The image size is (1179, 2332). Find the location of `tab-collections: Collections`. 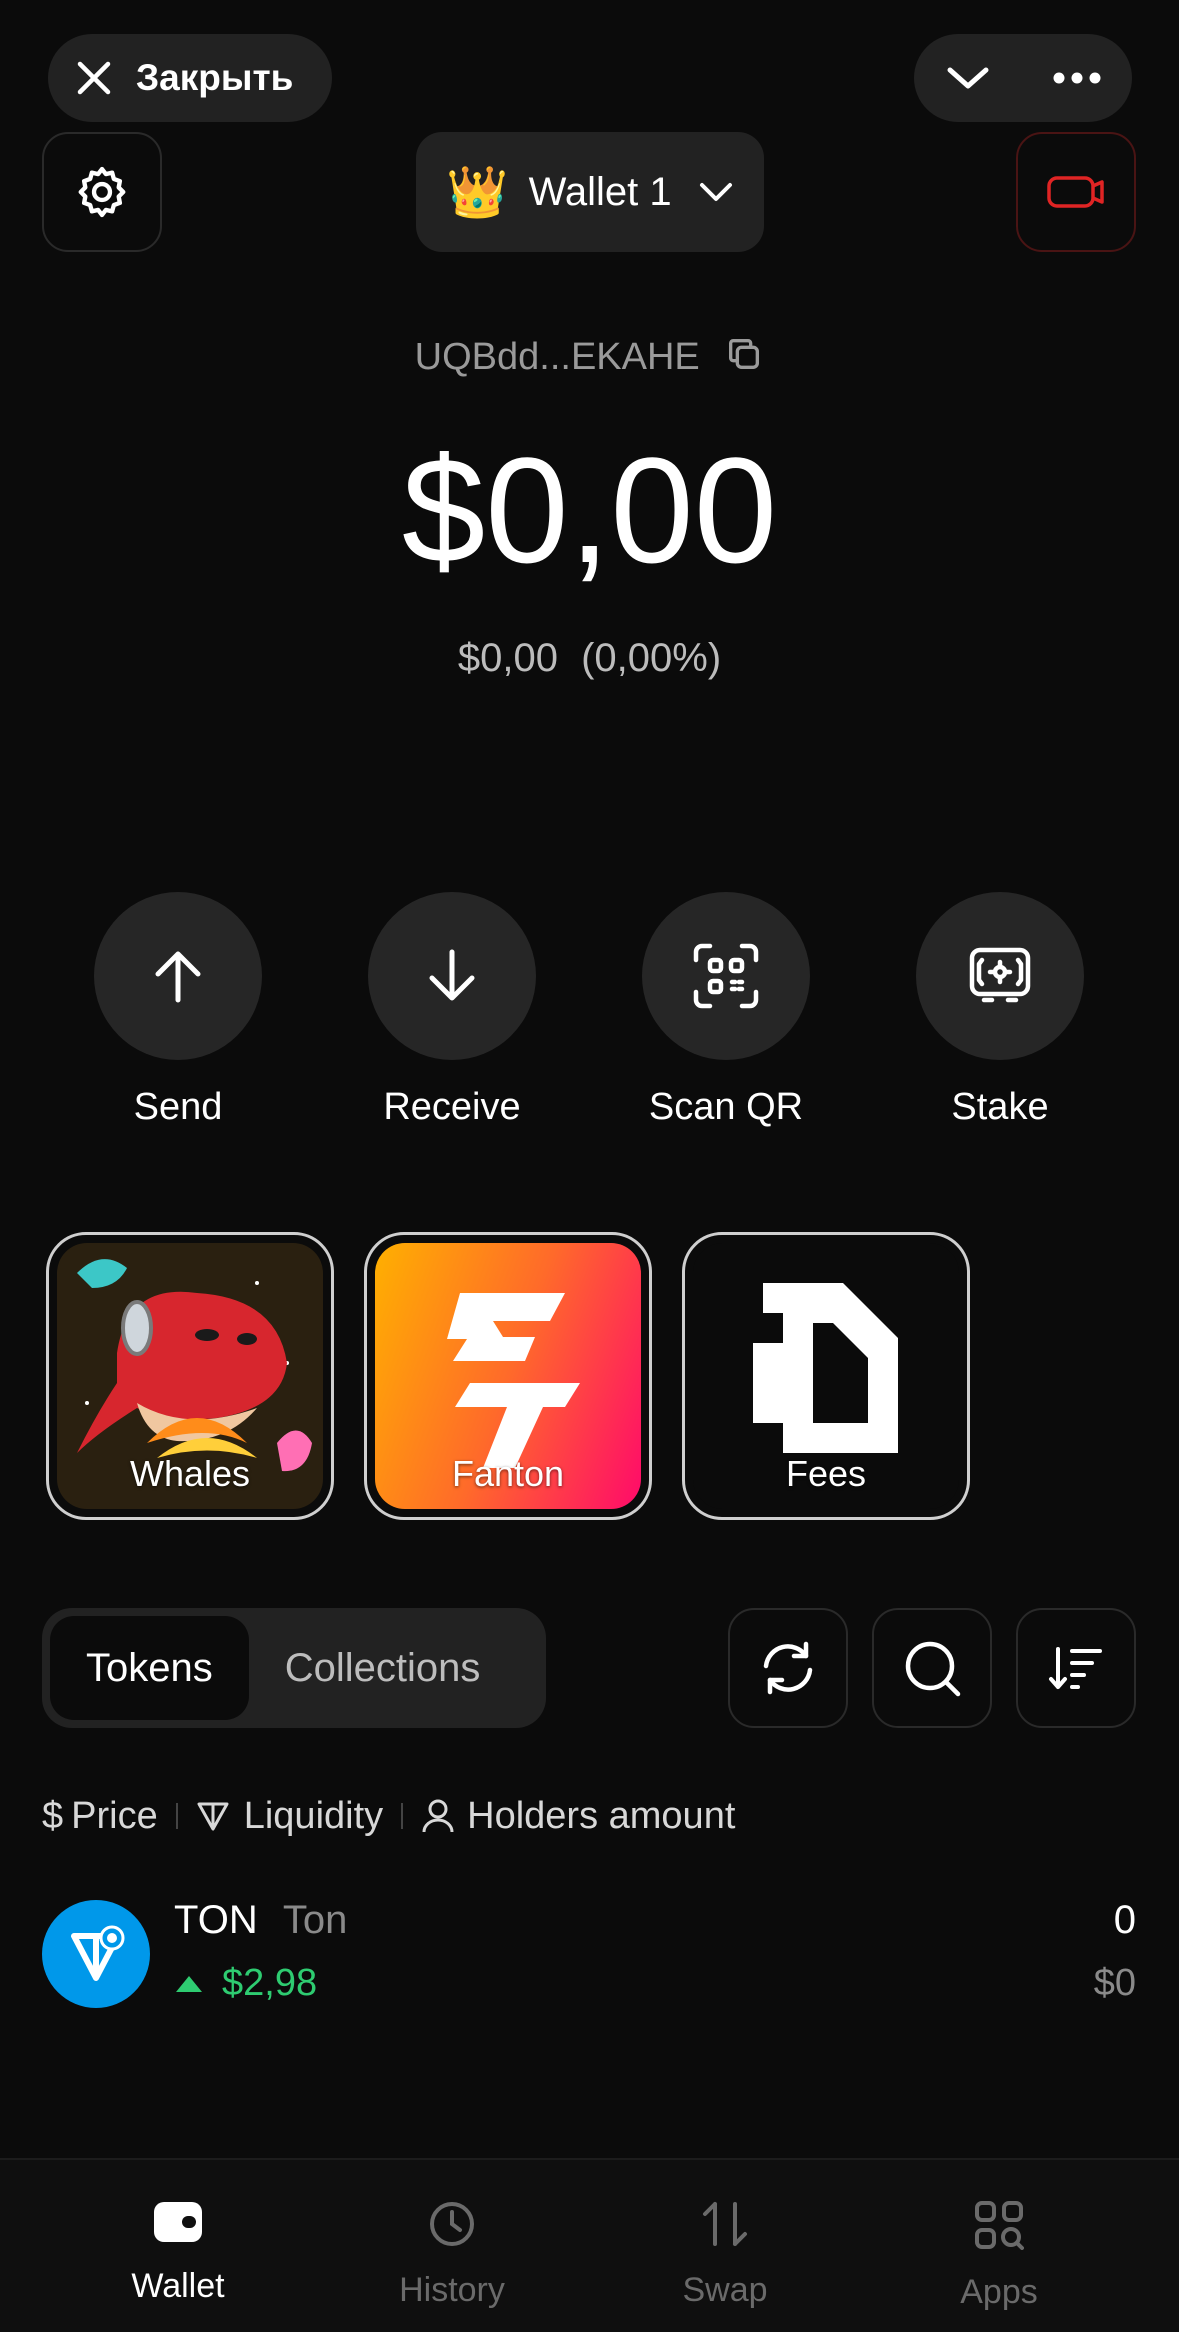

tab-collections: Collections is located at coordinates (383, 1668).